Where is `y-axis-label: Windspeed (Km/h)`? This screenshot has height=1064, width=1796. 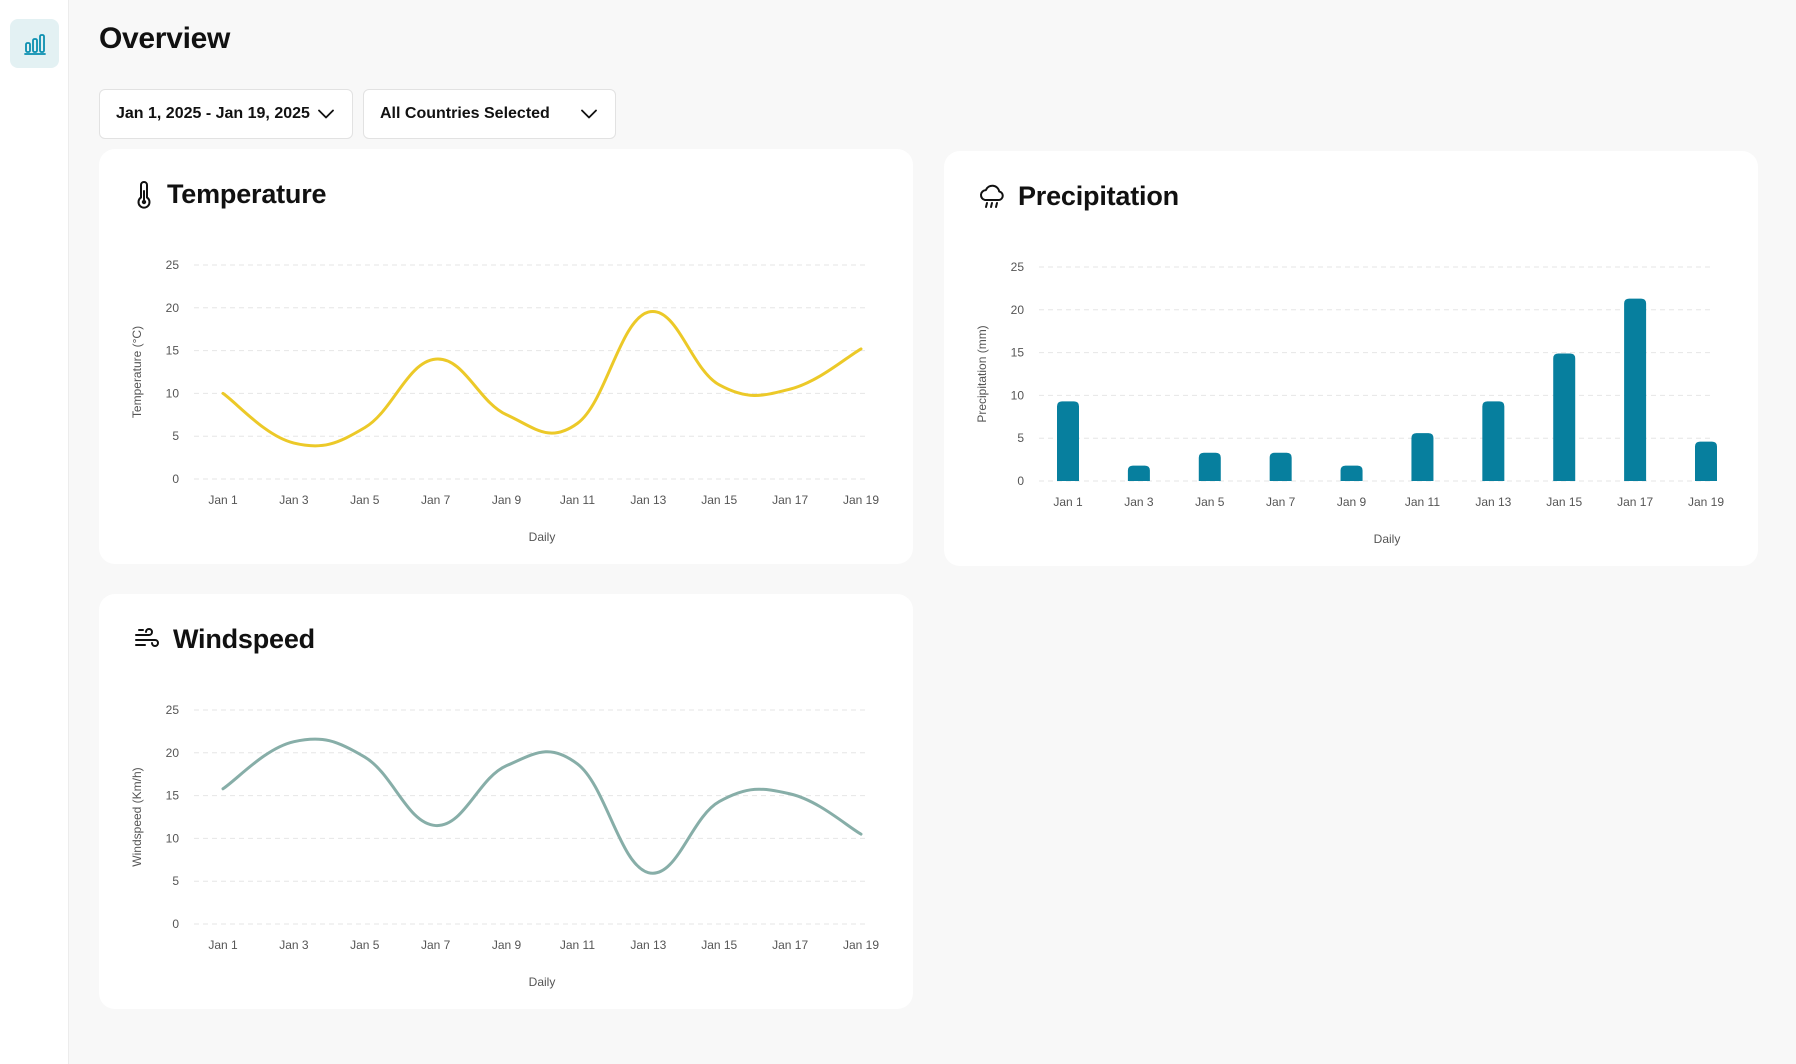 y-axis-label: Windspeed (Km/h) is located at coordinates (137, 816).